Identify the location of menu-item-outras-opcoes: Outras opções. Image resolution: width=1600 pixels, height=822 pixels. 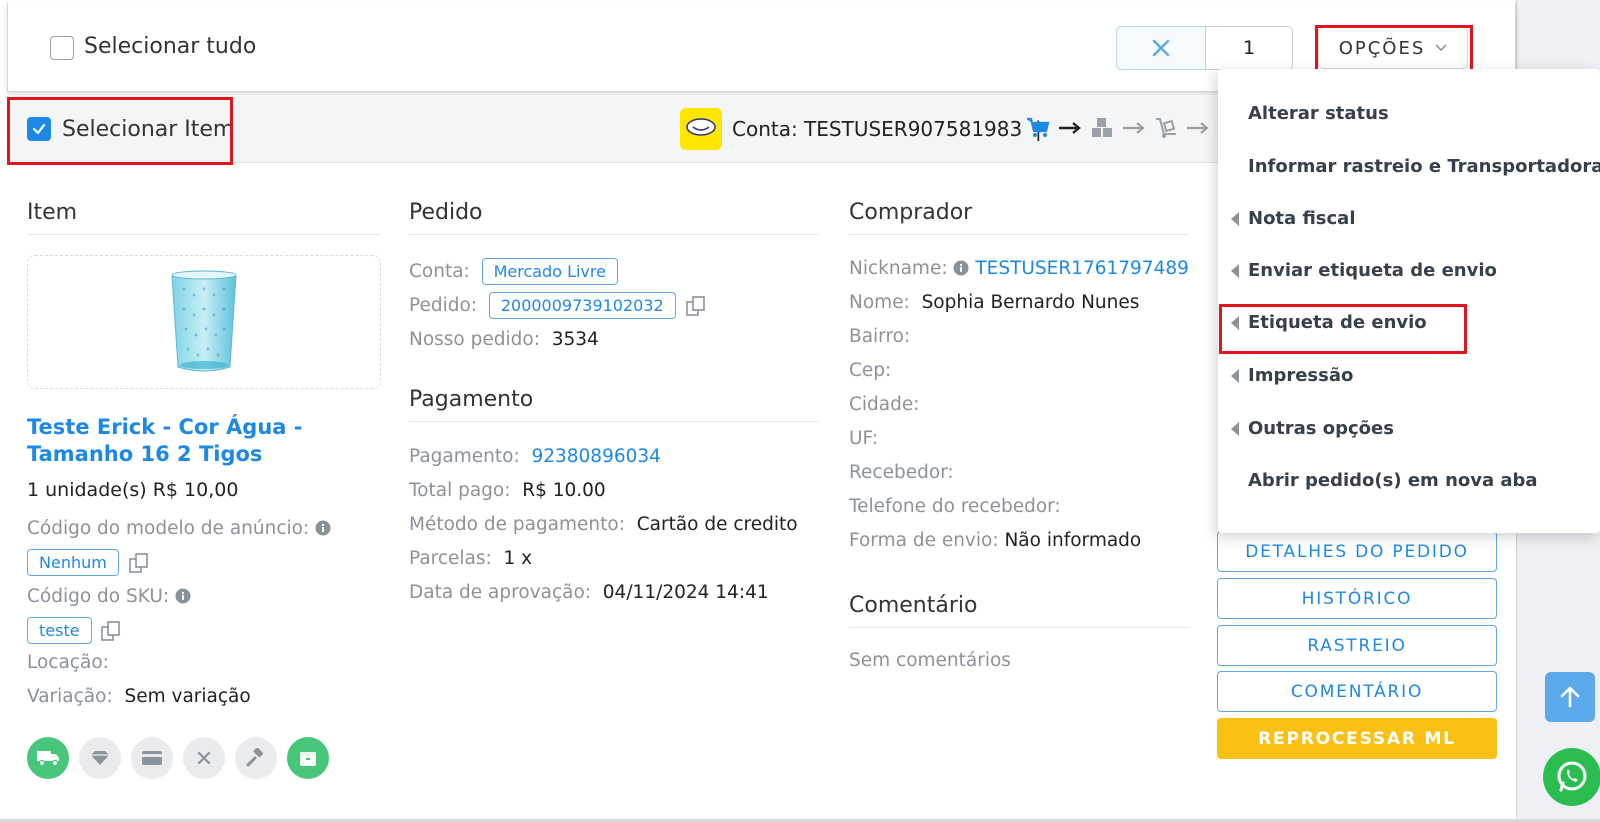
(1321, 428).